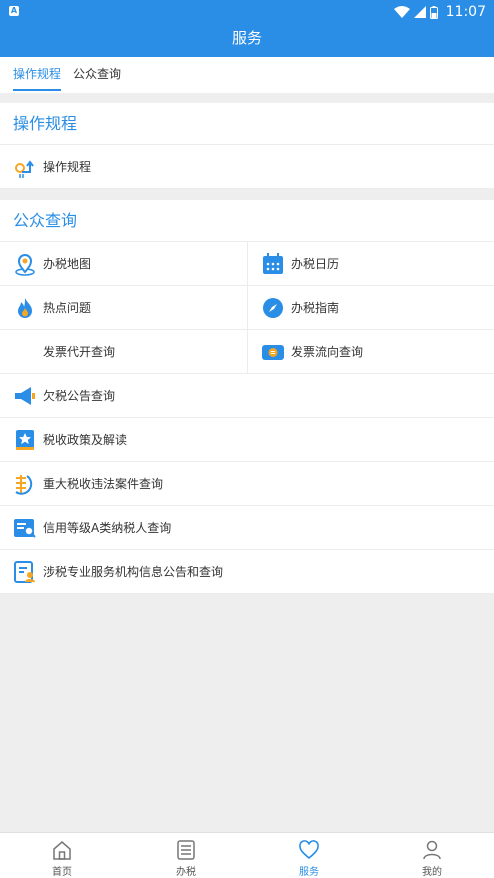  I want to click on grid-row: 办税地图 办税日历, so click(247, 264).